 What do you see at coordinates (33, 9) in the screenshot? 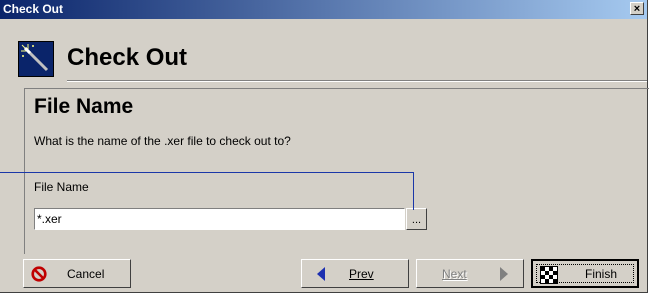
I see `window-title: Check Out` at bounding box center [33, 9].